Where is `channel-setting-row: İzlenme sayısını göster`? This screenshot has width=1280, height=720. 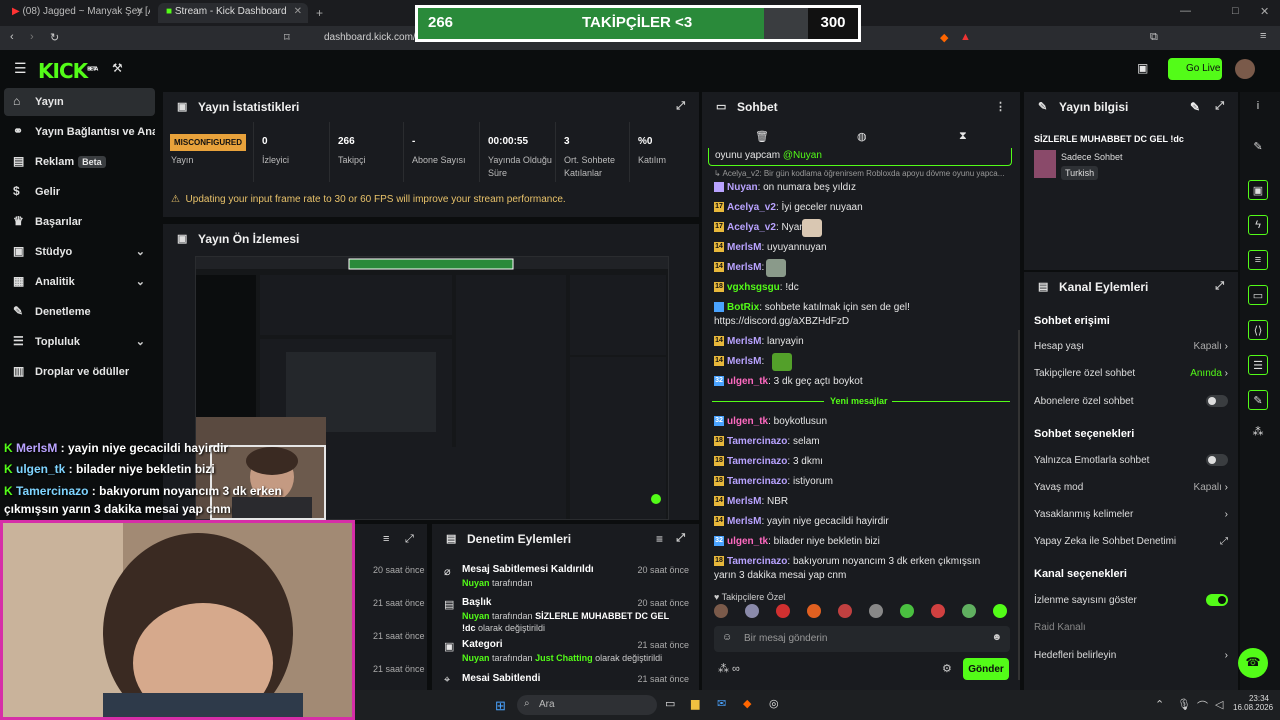 channel-setting-row: İzlenme sayısını göster is located at coordinates (1131, 600).